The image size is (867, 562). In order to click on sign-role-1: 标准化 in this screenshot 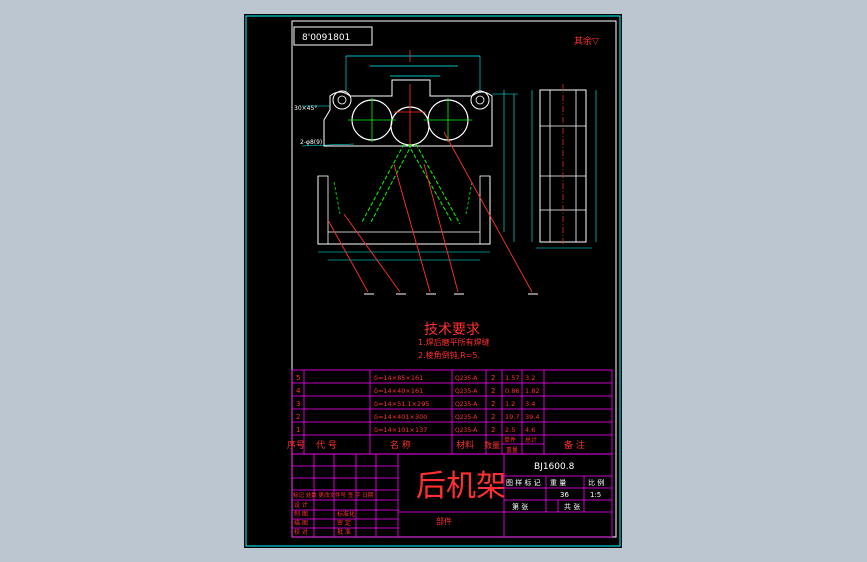, I will do `click(346, 514)`.